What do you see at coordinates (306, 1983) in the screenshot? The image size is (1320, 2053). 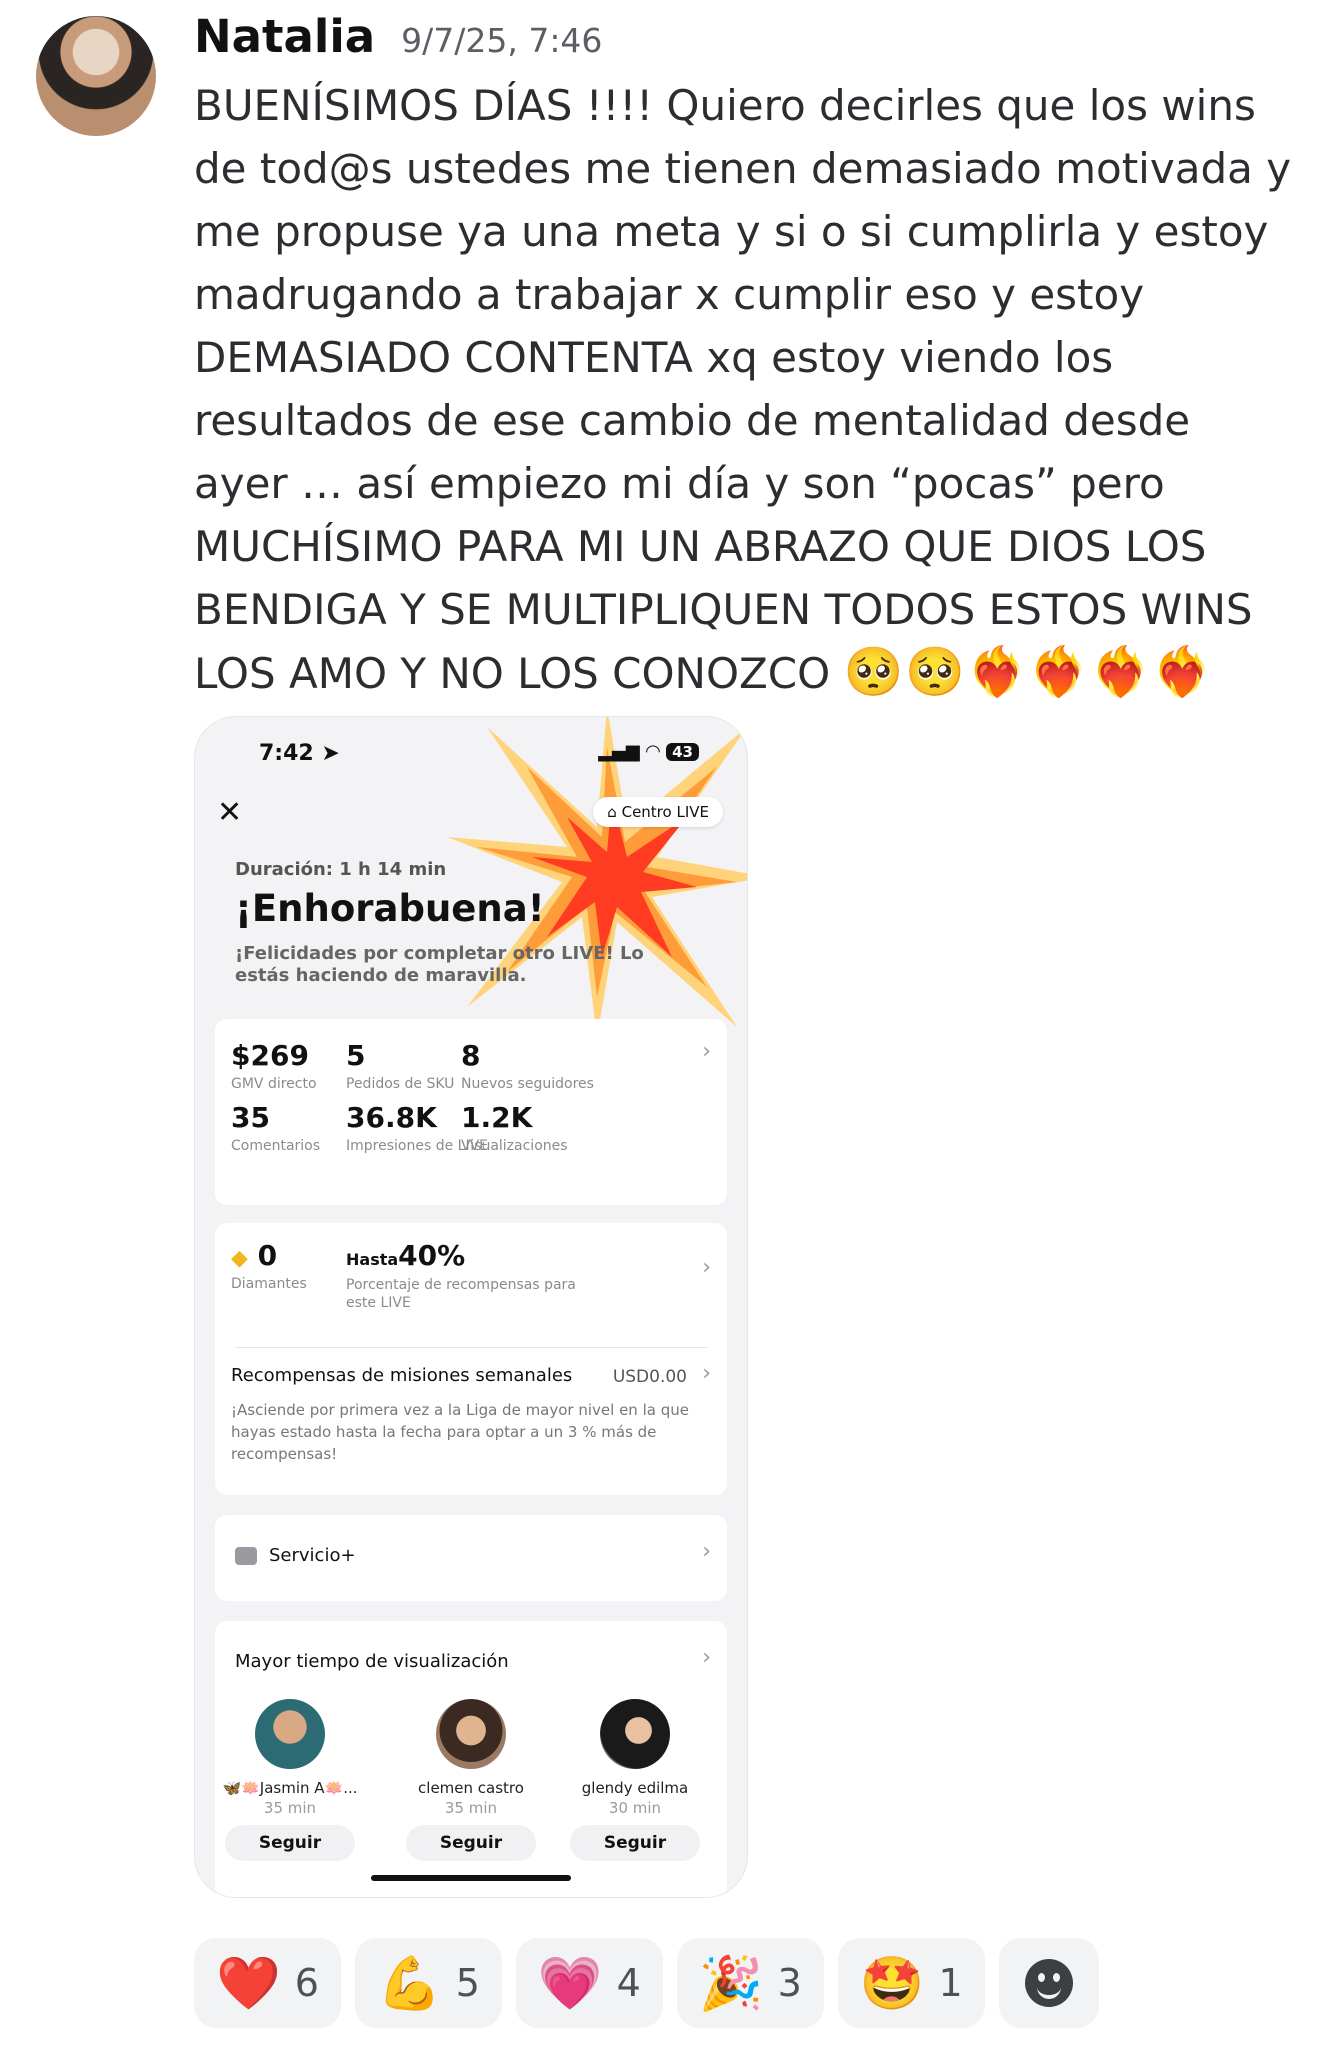 I see `reaction-count: 6` at bounding box center [306, 1983].